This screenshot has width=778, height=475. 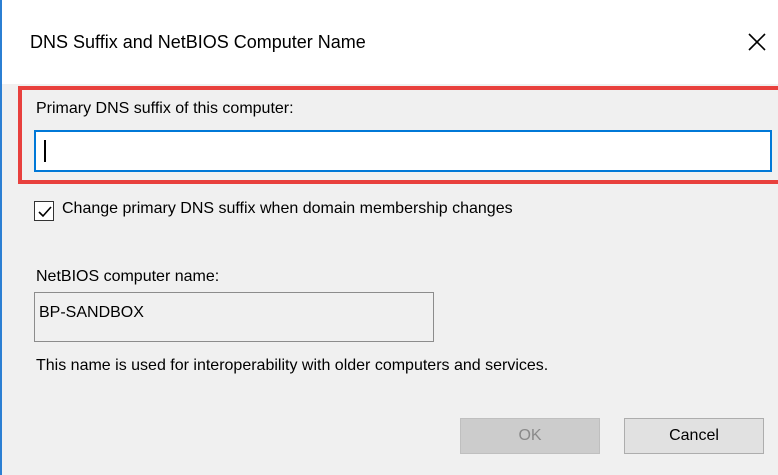 I want to click on primary-dns-suffix-input, so click(x=403, y=151).